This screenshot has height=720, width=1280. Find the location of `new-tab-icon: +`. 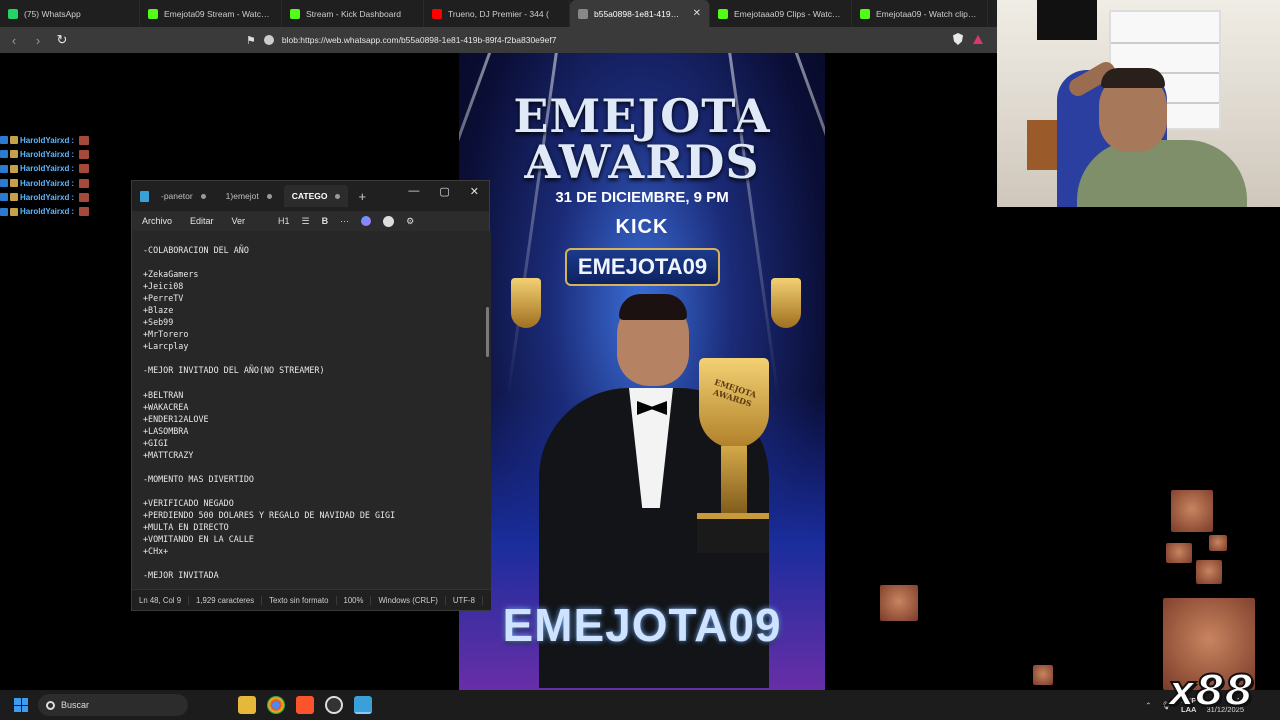

new-tab-icon: + is located at coordinates (362, 196).